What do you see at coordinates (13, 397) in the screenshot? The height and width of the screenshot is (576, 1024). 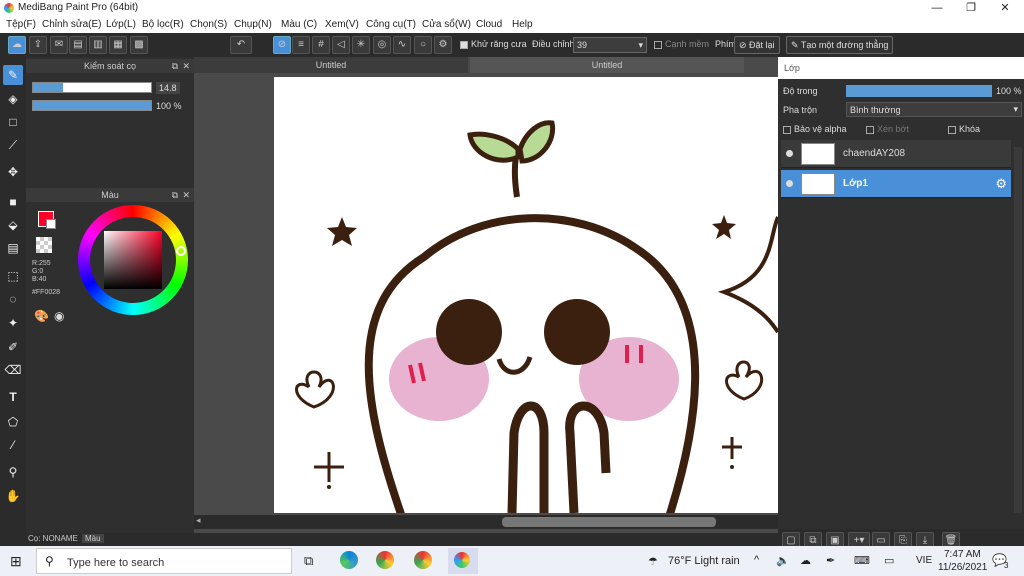 I see `text-tool-icon: T` at bounding box center [13, 397].